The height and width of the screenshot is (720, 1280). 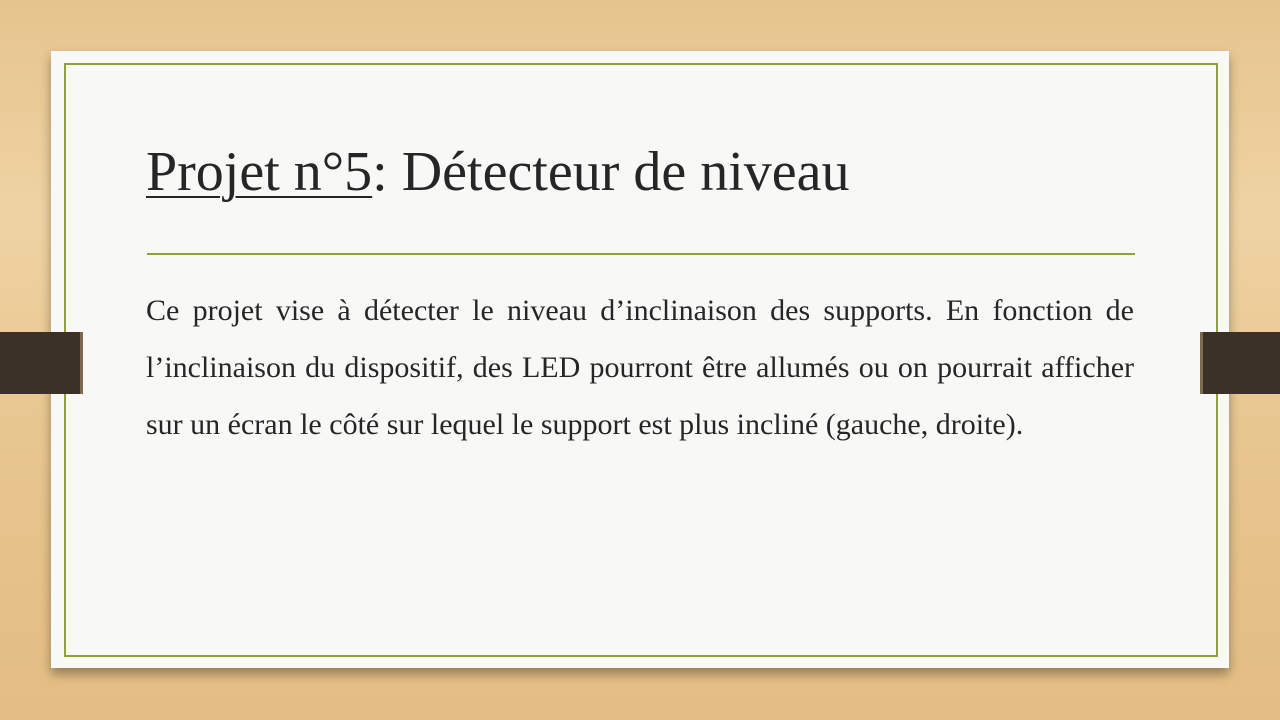 What do you see at coordinates (1240, 363) in the screenshot?
I see `right-strap` at bounding box center [1240, 363].